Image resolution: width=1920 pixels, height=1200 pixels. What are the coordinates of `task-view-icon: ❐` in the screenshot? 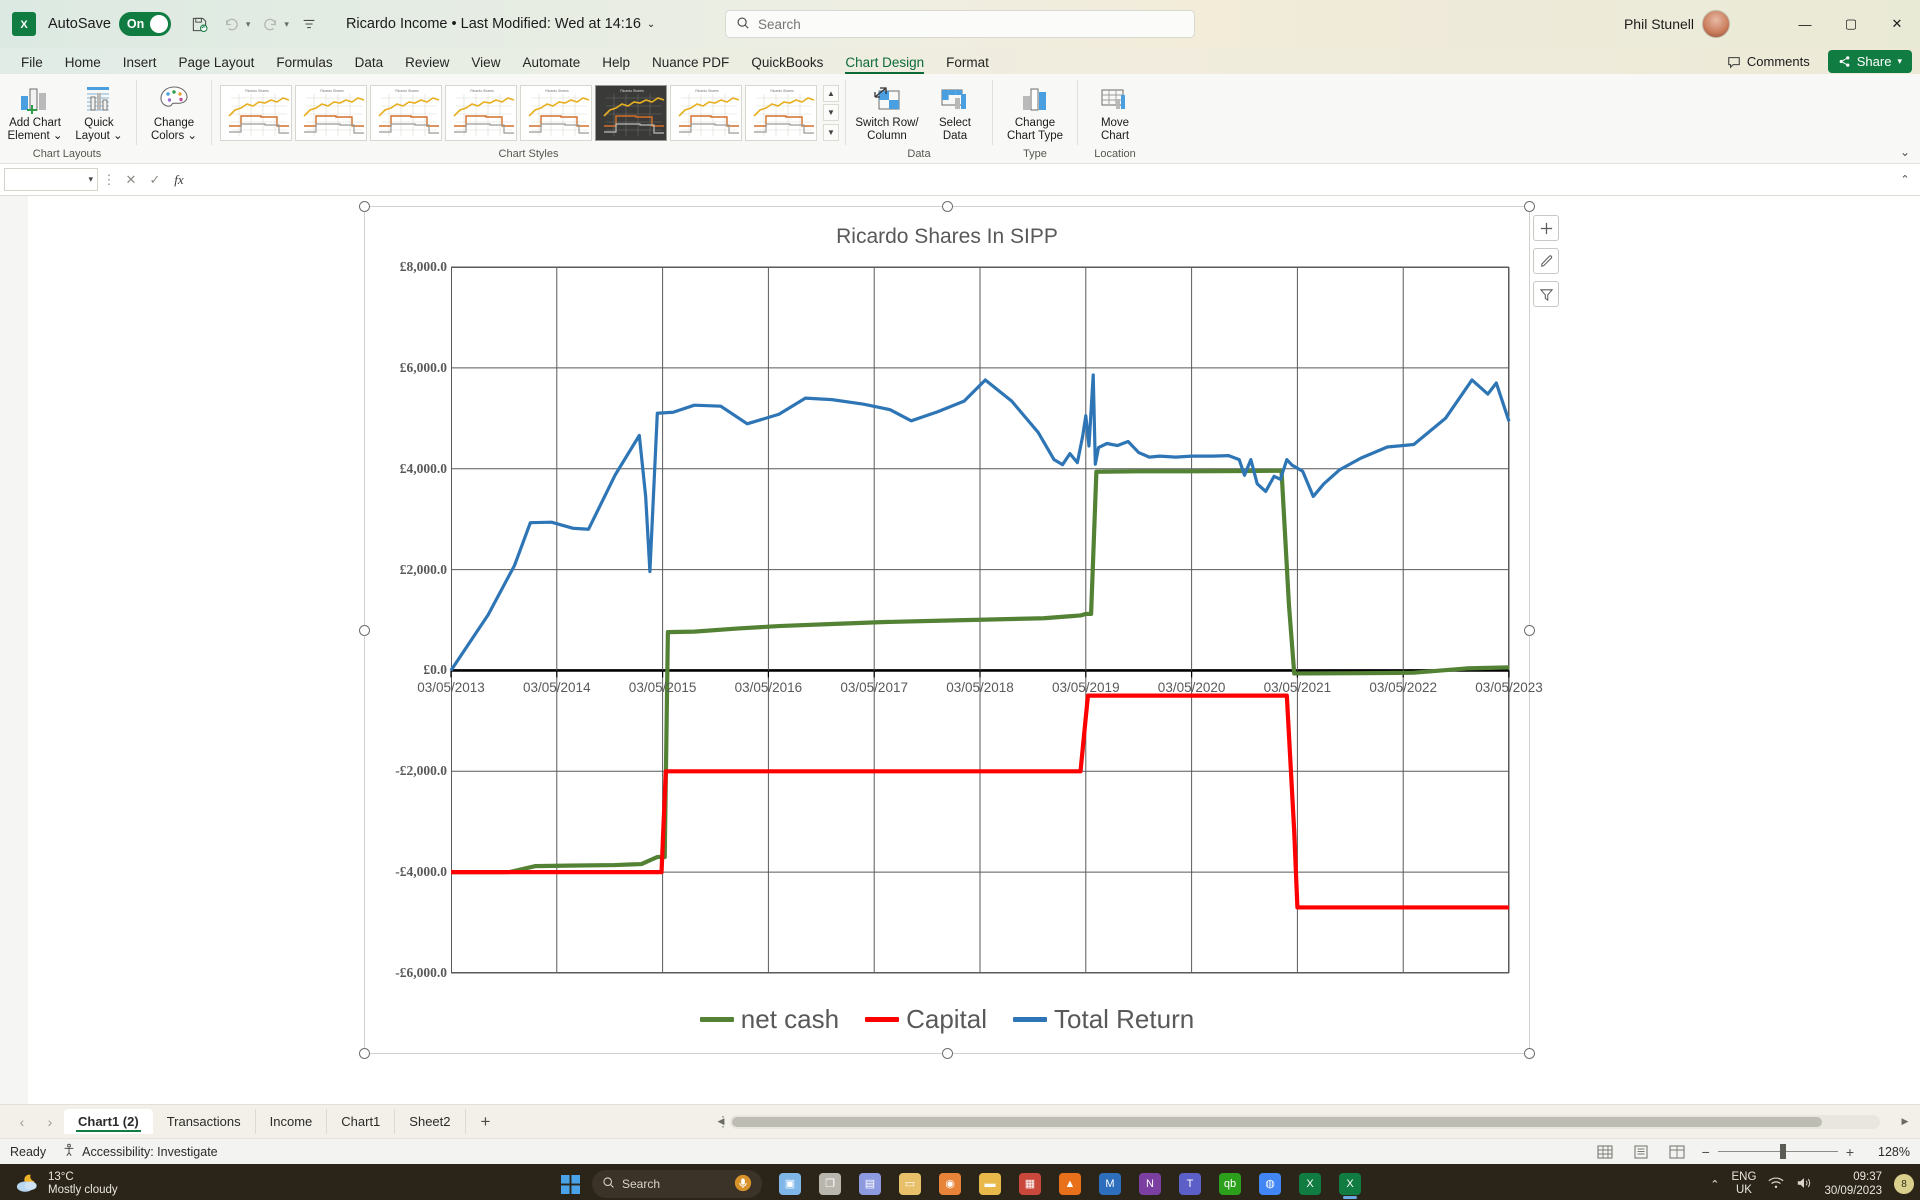 It's located at (830, 1183).